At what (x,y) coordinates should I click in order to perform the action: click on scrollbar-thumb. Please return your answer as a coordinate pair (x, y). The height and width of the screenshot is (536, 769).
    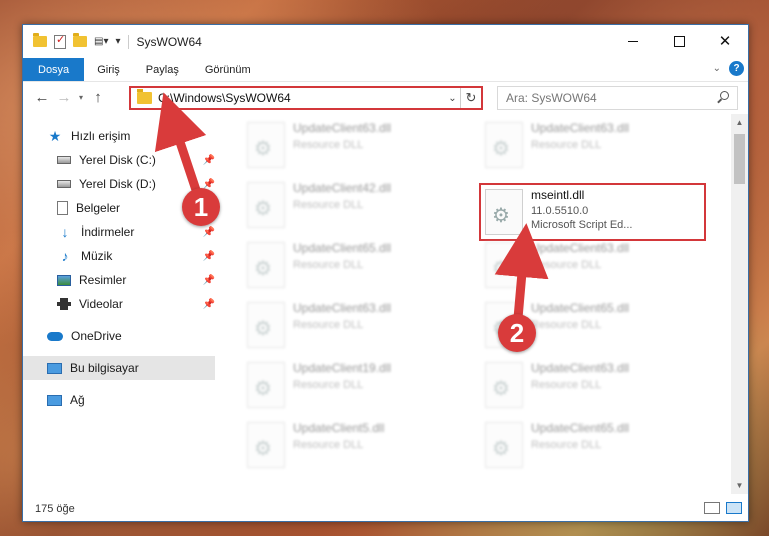
    Looking at the image, I should click on (739, 159).